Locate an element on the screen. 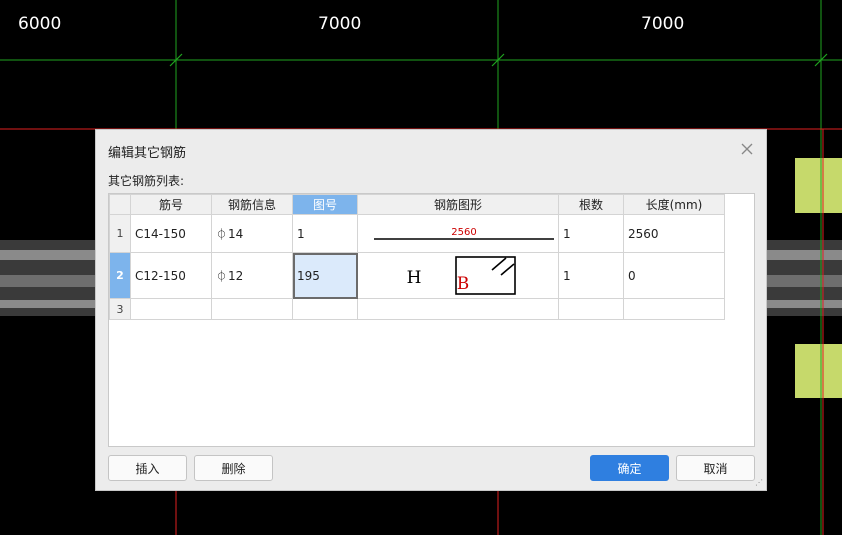  dimension-label: 6000 is located at coordinates (40, 24).